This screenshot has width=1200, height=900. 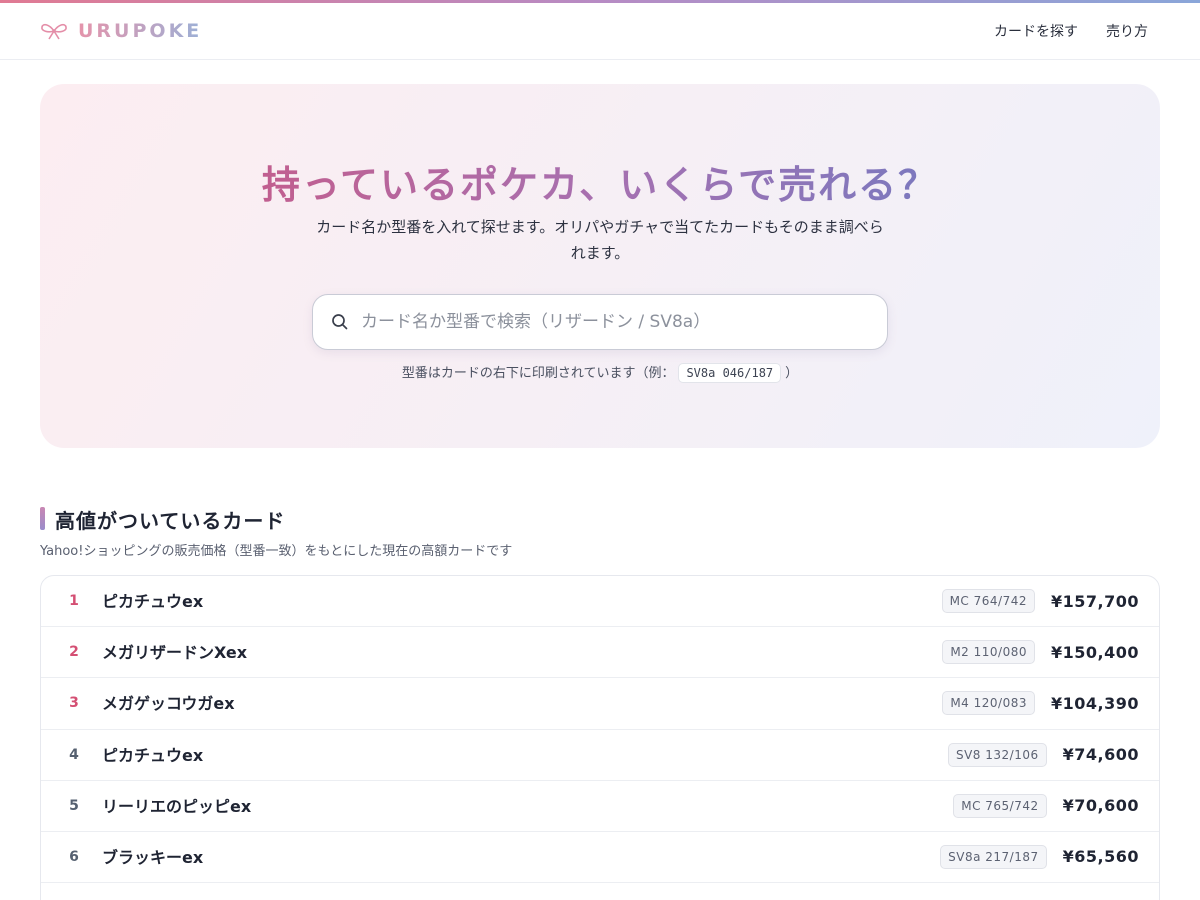 What do you see at coordinates (600, 181) in the screenshot?
I see `hero-title: 持っているポケカ、いくらで売れる？` at bounding box center [600, 181].